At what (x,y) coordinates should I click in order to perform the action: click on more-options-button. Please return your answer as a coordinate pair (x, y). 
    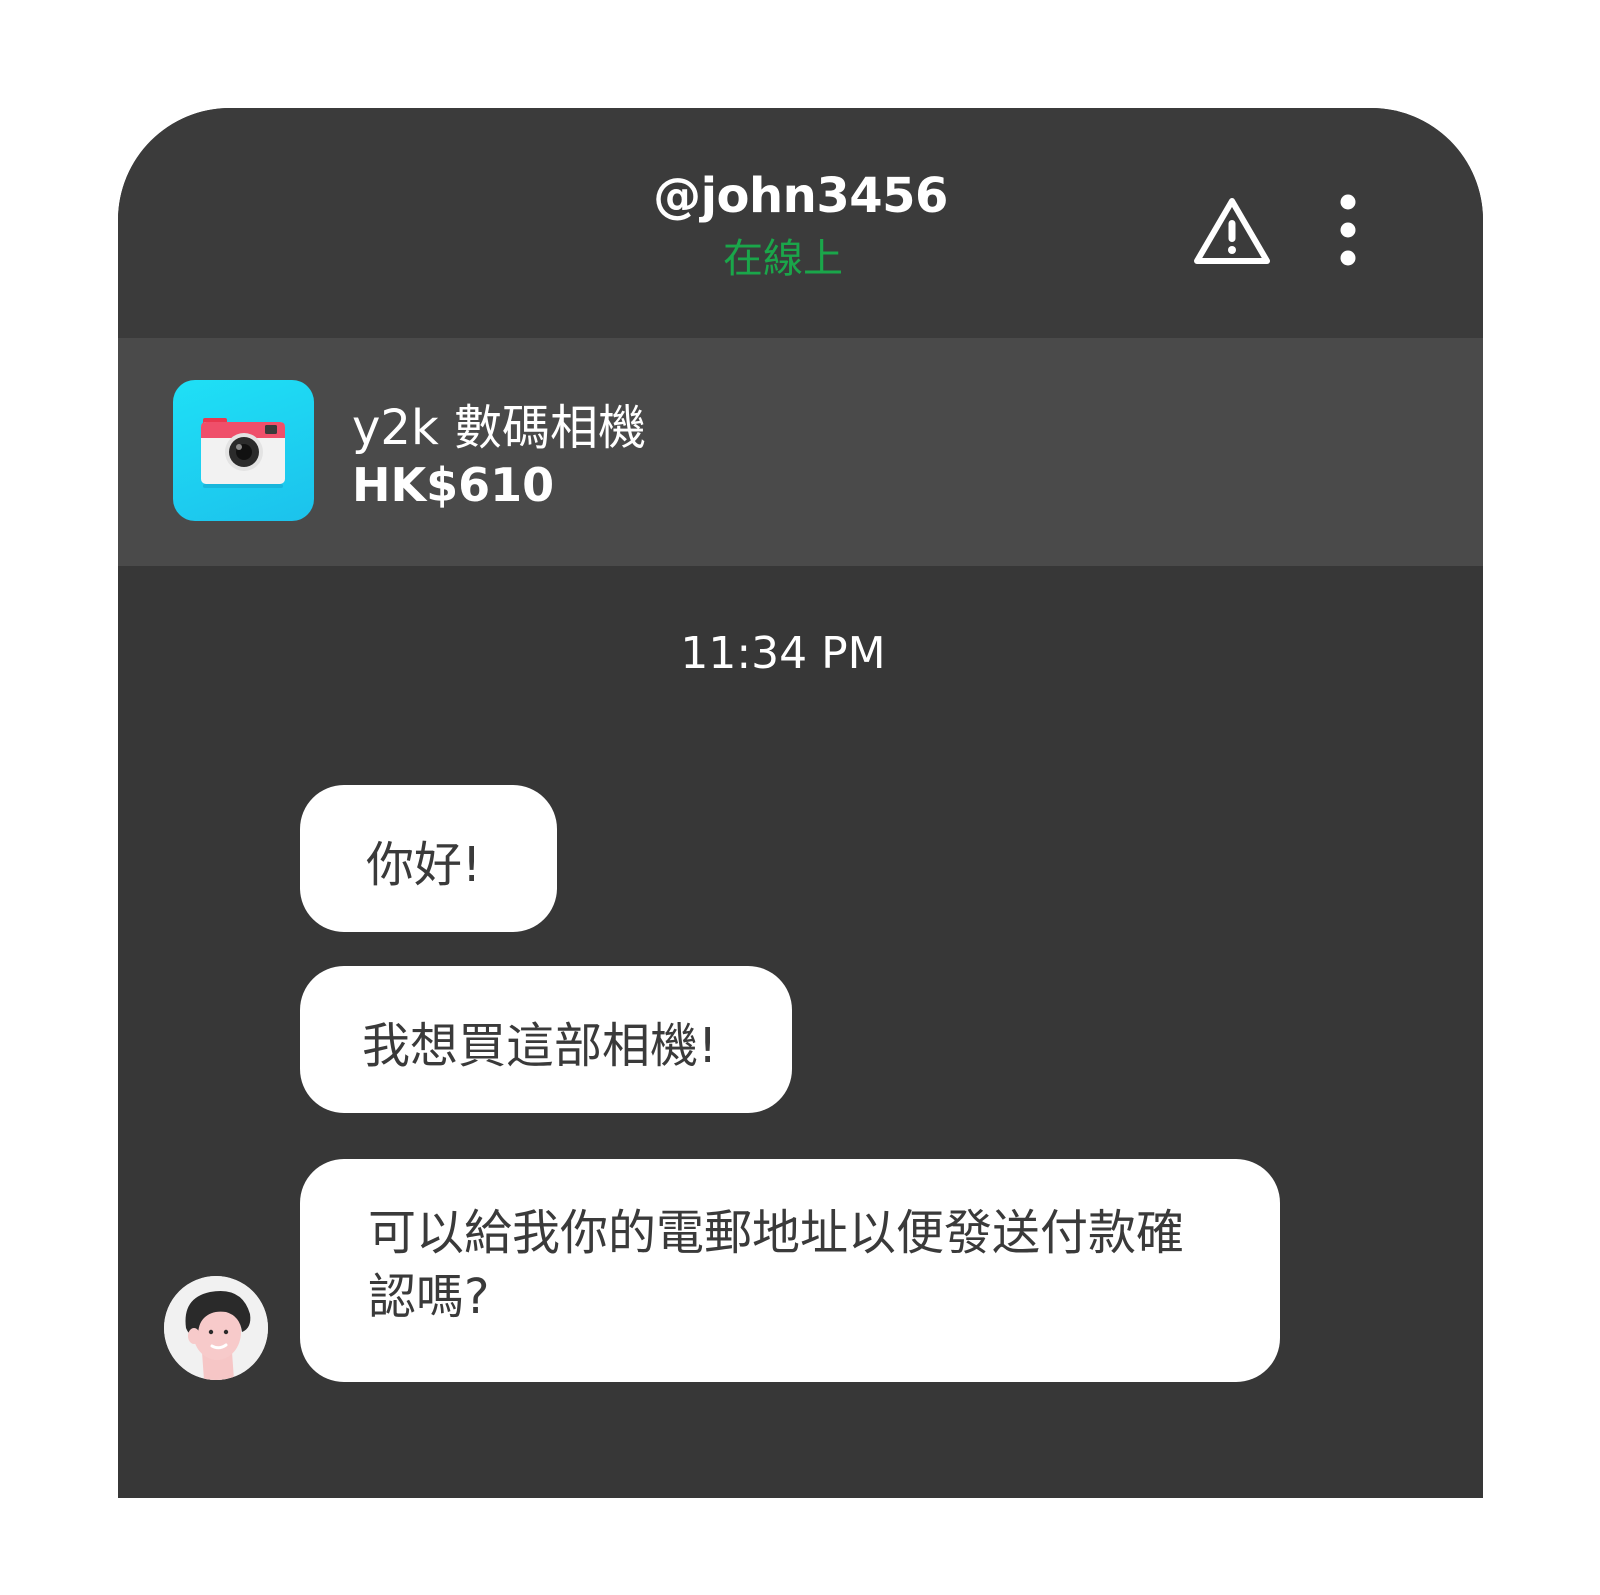
    Looking at the image, I should click on (1348, 230).